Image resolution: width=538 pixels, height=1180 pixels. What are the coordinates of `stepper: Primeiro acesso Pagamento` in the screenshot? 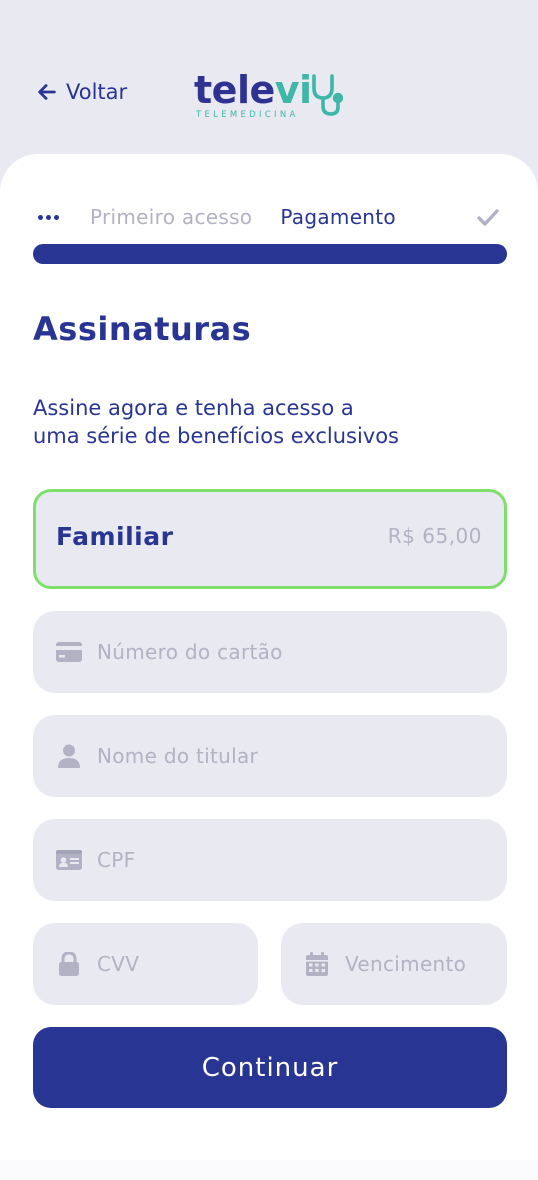 It's located at (269, 217).